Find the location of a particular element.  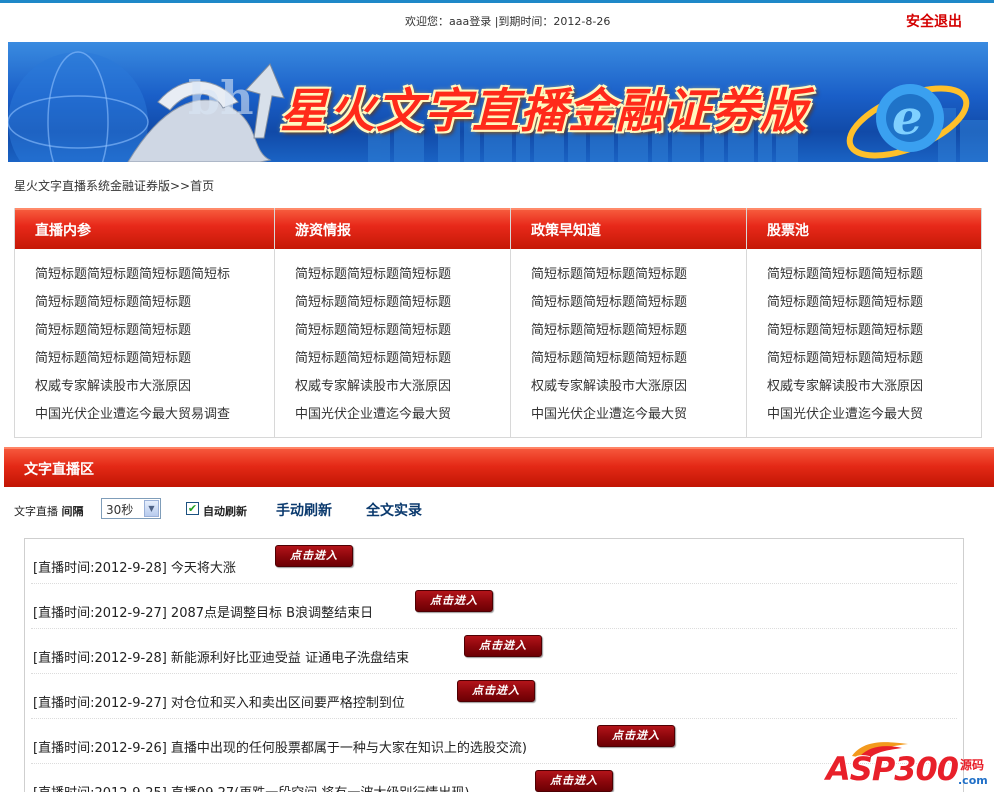

live-entry-text: [直播时间:2012-9-27] 对仓位和买入和卖出区间要严格控制到位 is located at coordinates (219, 701).